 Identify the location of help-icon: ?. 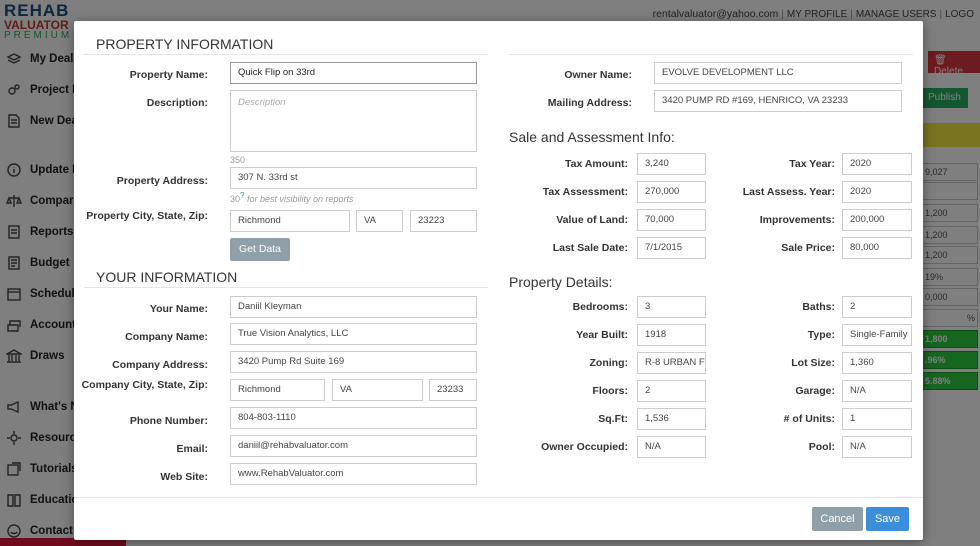
(242, 195).